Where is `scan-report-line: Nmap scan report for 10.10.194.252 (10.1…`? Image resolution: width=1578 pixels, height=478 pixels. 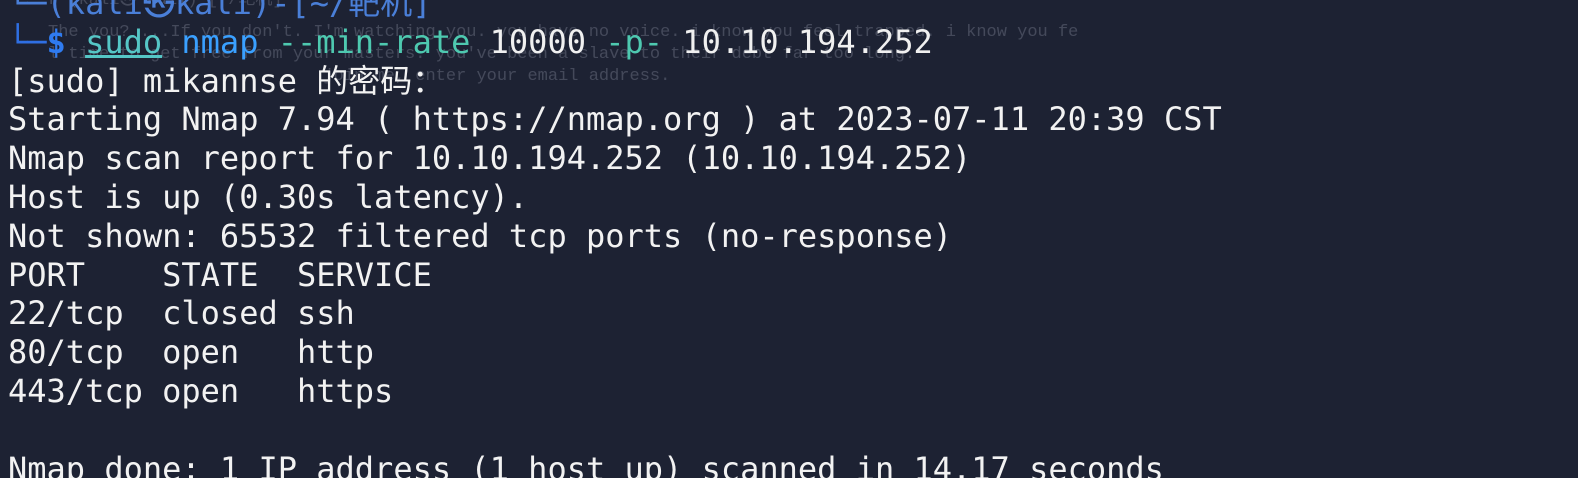 scan-report-line: Nmap scan report for 10.10.194.252 (10.1… is located at coordinates (490, 158).